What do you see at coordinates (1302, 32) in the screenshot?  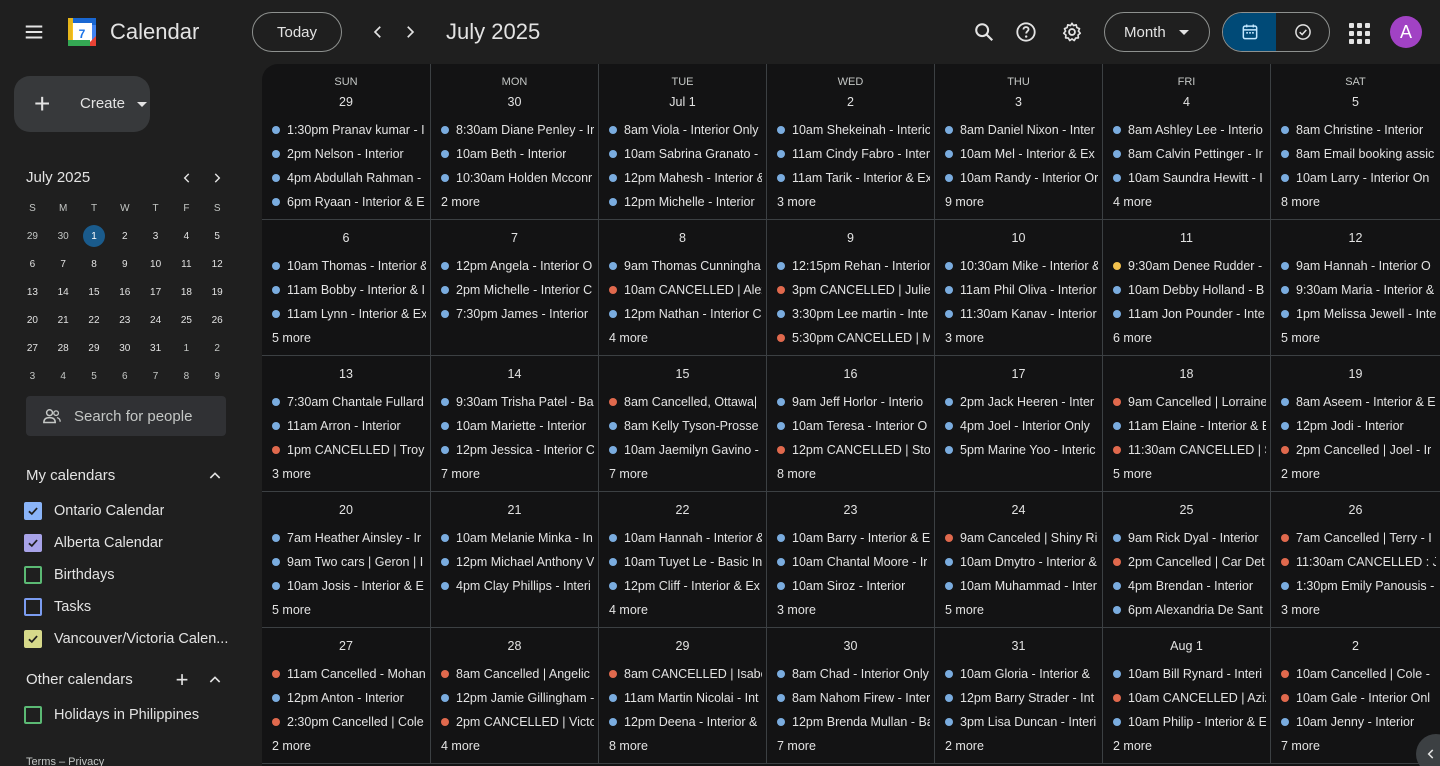 I see `tasks-view-button` at bounding box center [1302, 32].